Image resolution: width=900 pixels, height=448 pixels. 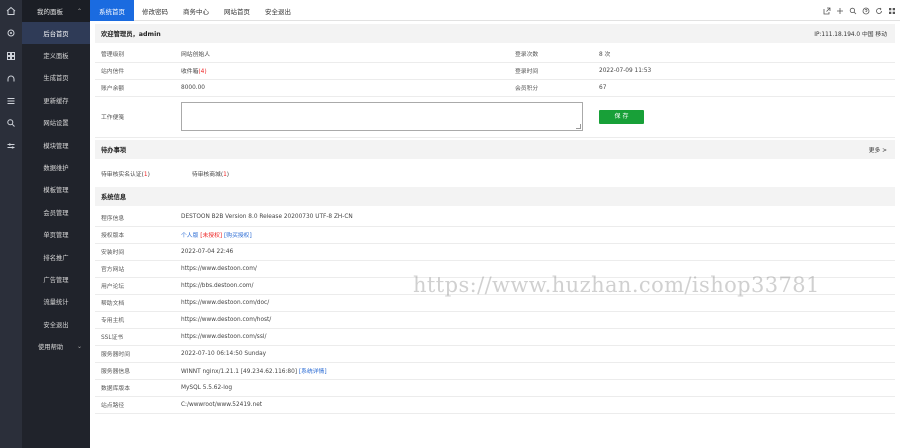 What do you see at coordinates (114, 150) in the screenshot?
I see `todo-title: 待办事项` at bounding box center [114, 150].